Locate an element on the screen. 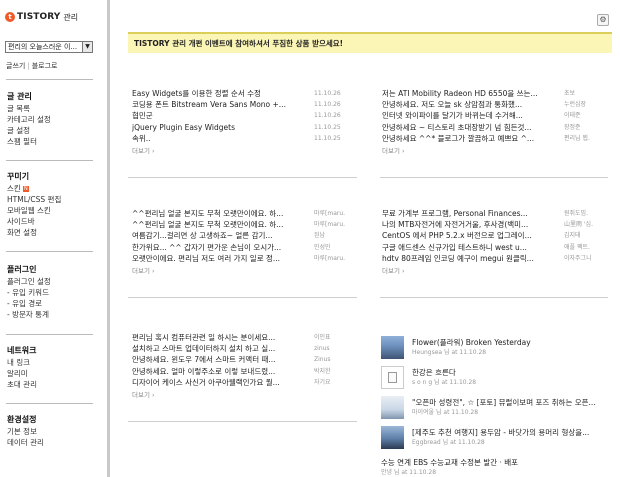  list-item: jQuery Plugin Easy Widgets 11.10.25 is located at coordinates (242, 127).